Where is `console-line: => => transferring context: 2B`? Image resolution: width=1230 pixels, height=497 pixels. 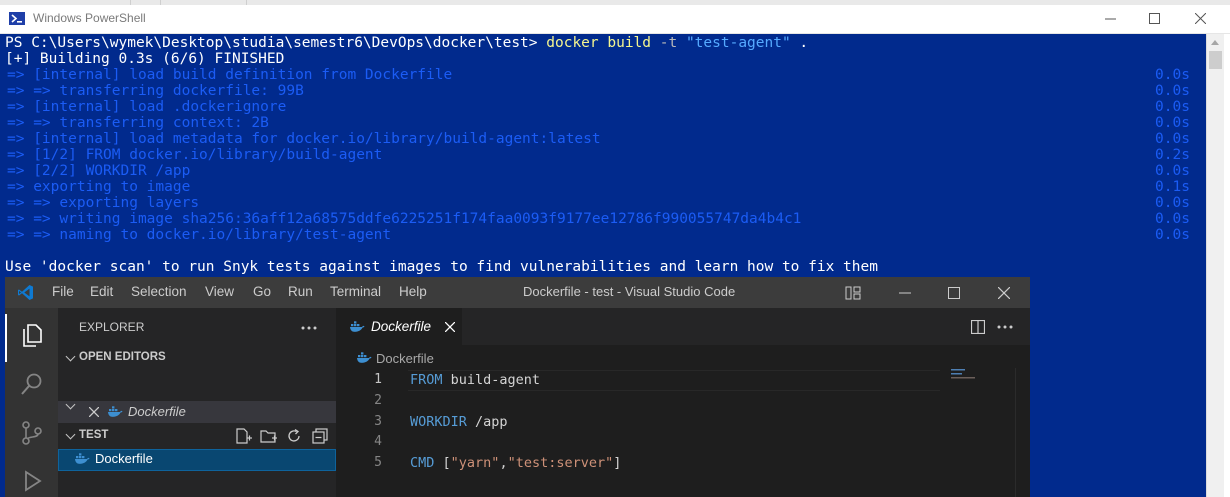
console-line: => => transferring context: 2B is located at coordinates (138, 123).